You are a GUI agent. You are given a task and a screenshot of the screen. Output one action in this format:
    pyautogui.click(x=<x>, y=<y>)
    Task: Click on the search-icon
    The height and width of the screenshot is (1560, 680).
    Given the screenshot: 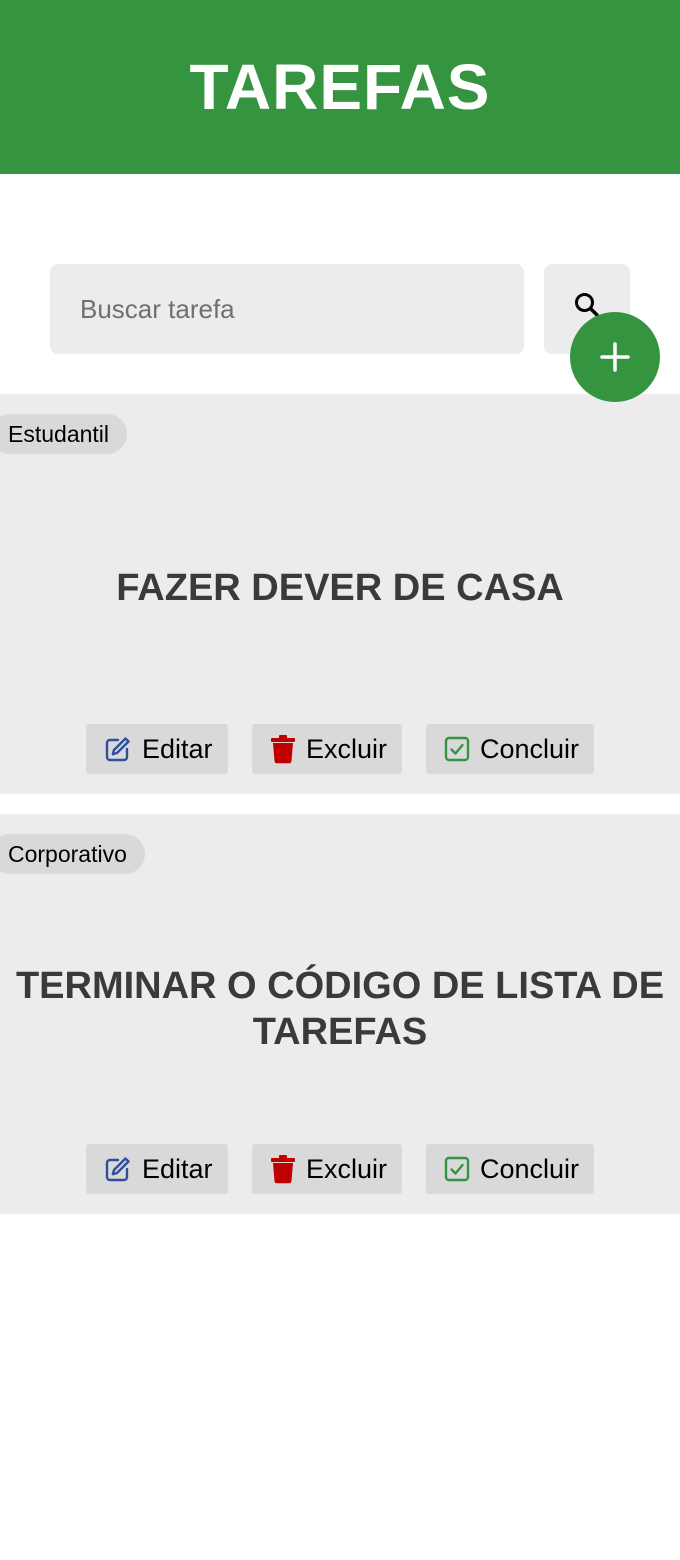 What is the action you would take?
    pyautogui.click(x=587, y=305)
    